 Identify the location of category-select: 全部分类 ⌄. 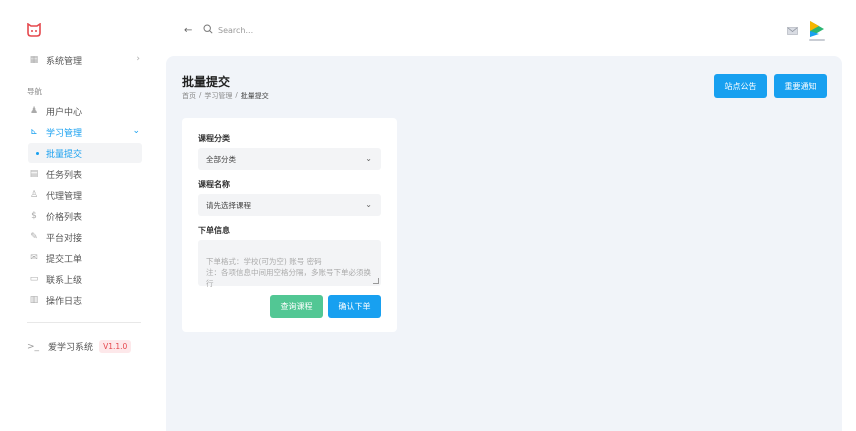
(289, 159).